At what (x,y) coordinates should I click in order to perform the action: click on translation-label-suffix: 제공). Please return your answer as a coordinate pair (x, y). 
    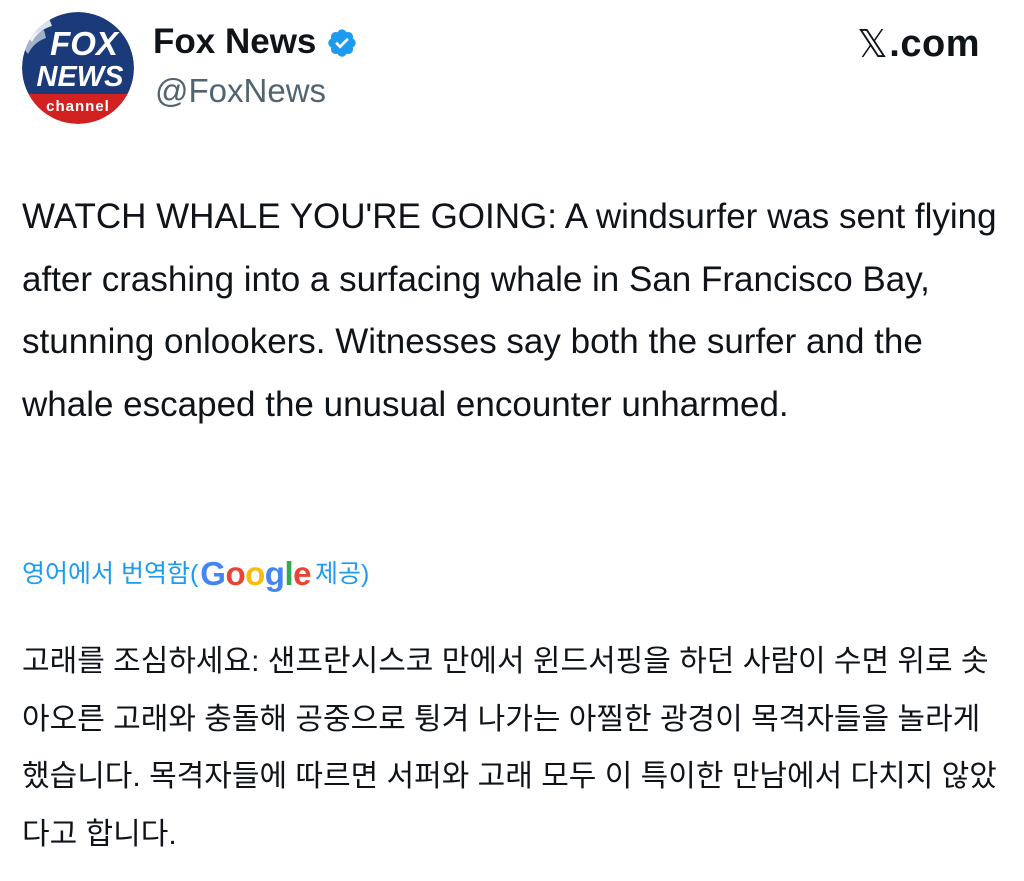
    Looking at the image, I should click on (342, 574).